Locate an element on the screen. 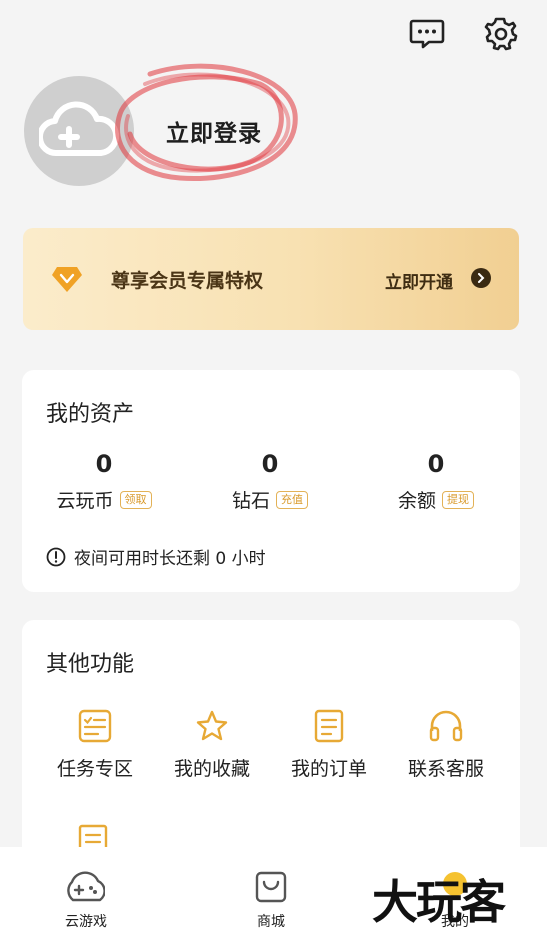 This screenshot has height=943, width=547. night-time-notice: 夜间可用时长还剩 0 小时 is located at coordinates (156, 556).